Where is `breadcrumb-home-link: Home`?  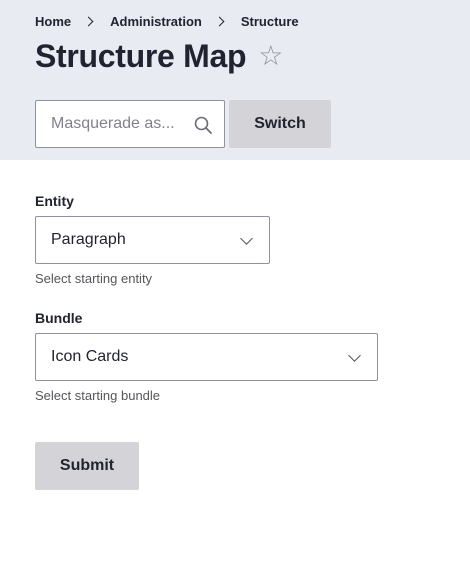
breadcrumb-home-link: Home is located at coordinates (53, 21).